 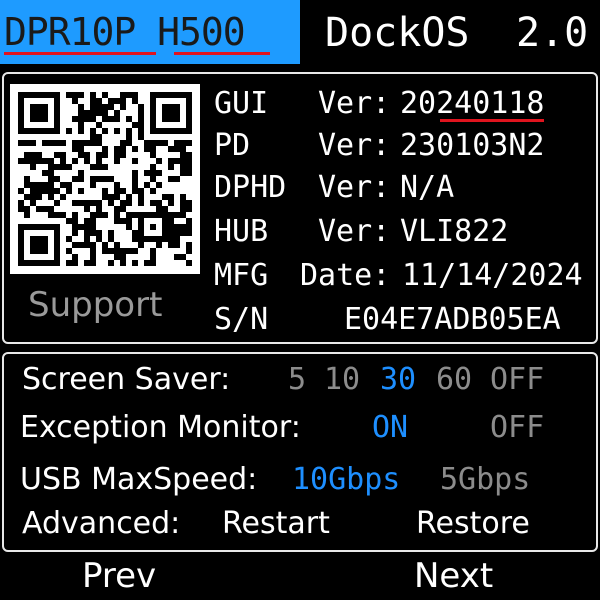 I want to click on model-part2: H500, so click(x=201, y=32).